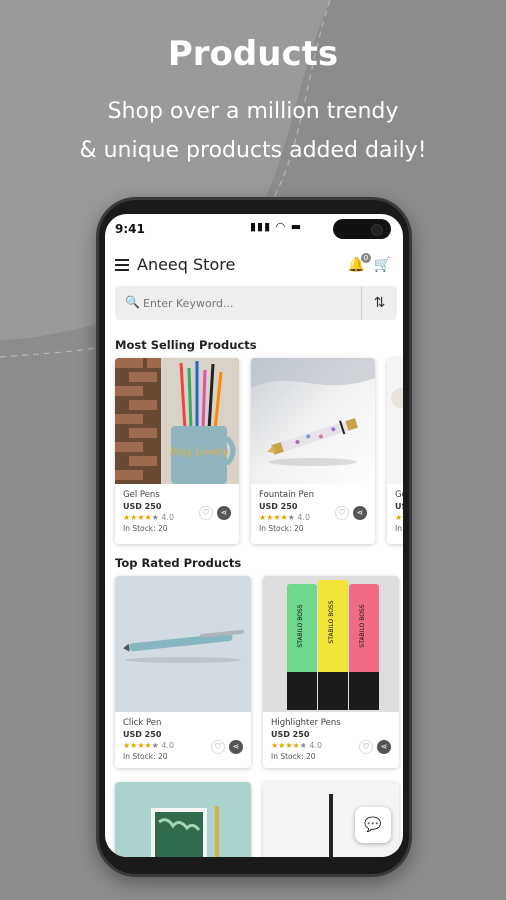  I want to click on product-card: Go USD ★★ In St, so click(395, 451).